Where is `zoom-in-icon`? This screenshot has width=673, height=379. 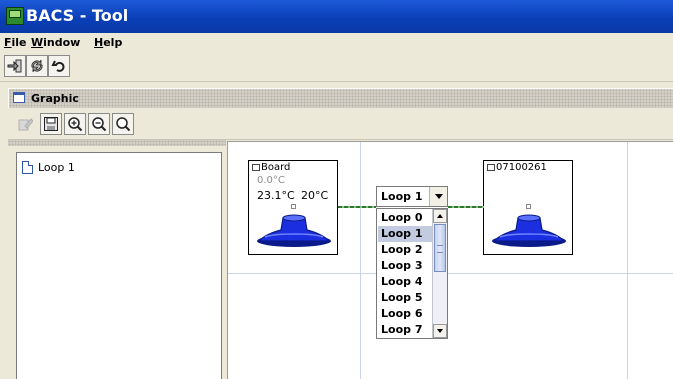 zoom-in-icon is located at coordinates (75, 124).